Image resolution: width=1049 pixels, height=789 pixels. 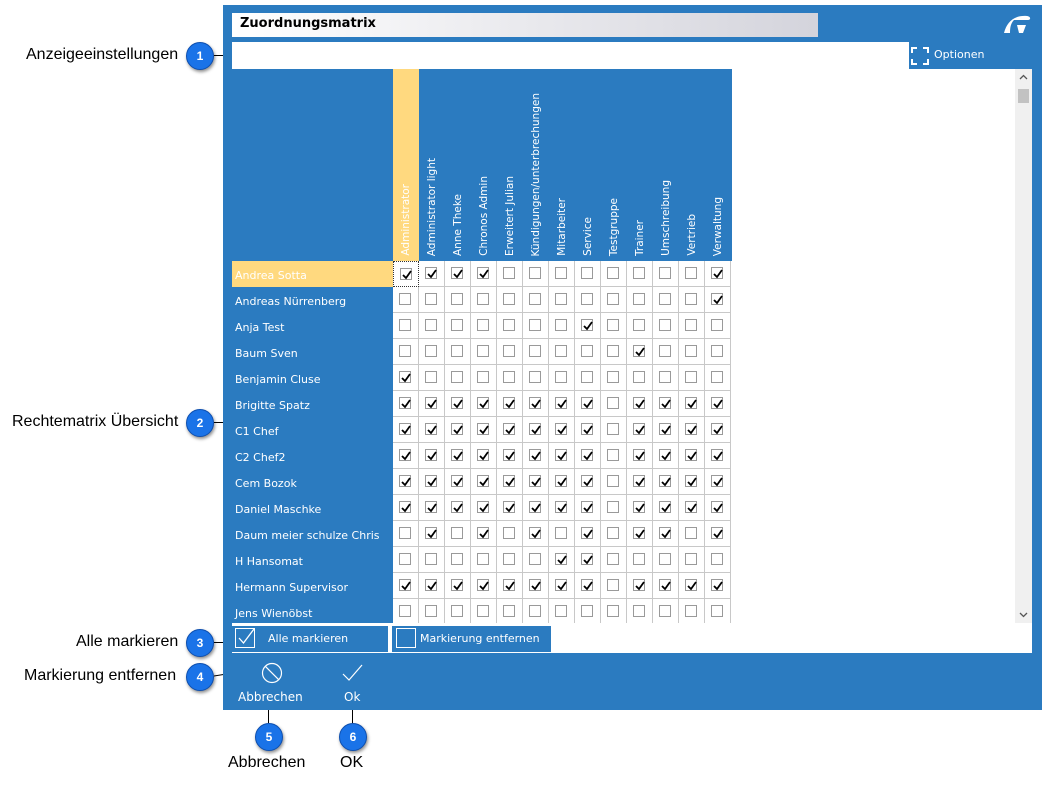 I want to click on row-header: Baum Sven, so click(x=312, y=352).